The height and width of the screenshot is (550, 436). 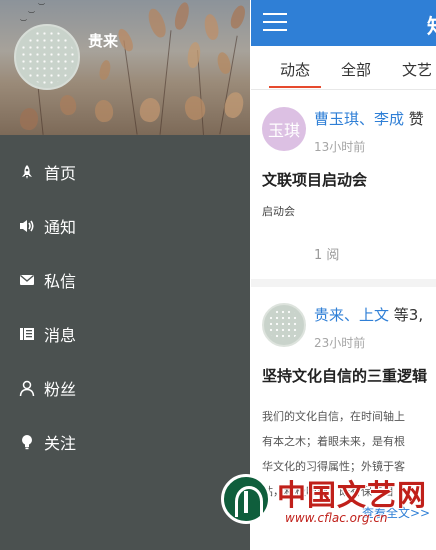 What do you see at coordinates (27, 334) in the screenshot?
I see `news-icon` at bounding box center [27, 334].